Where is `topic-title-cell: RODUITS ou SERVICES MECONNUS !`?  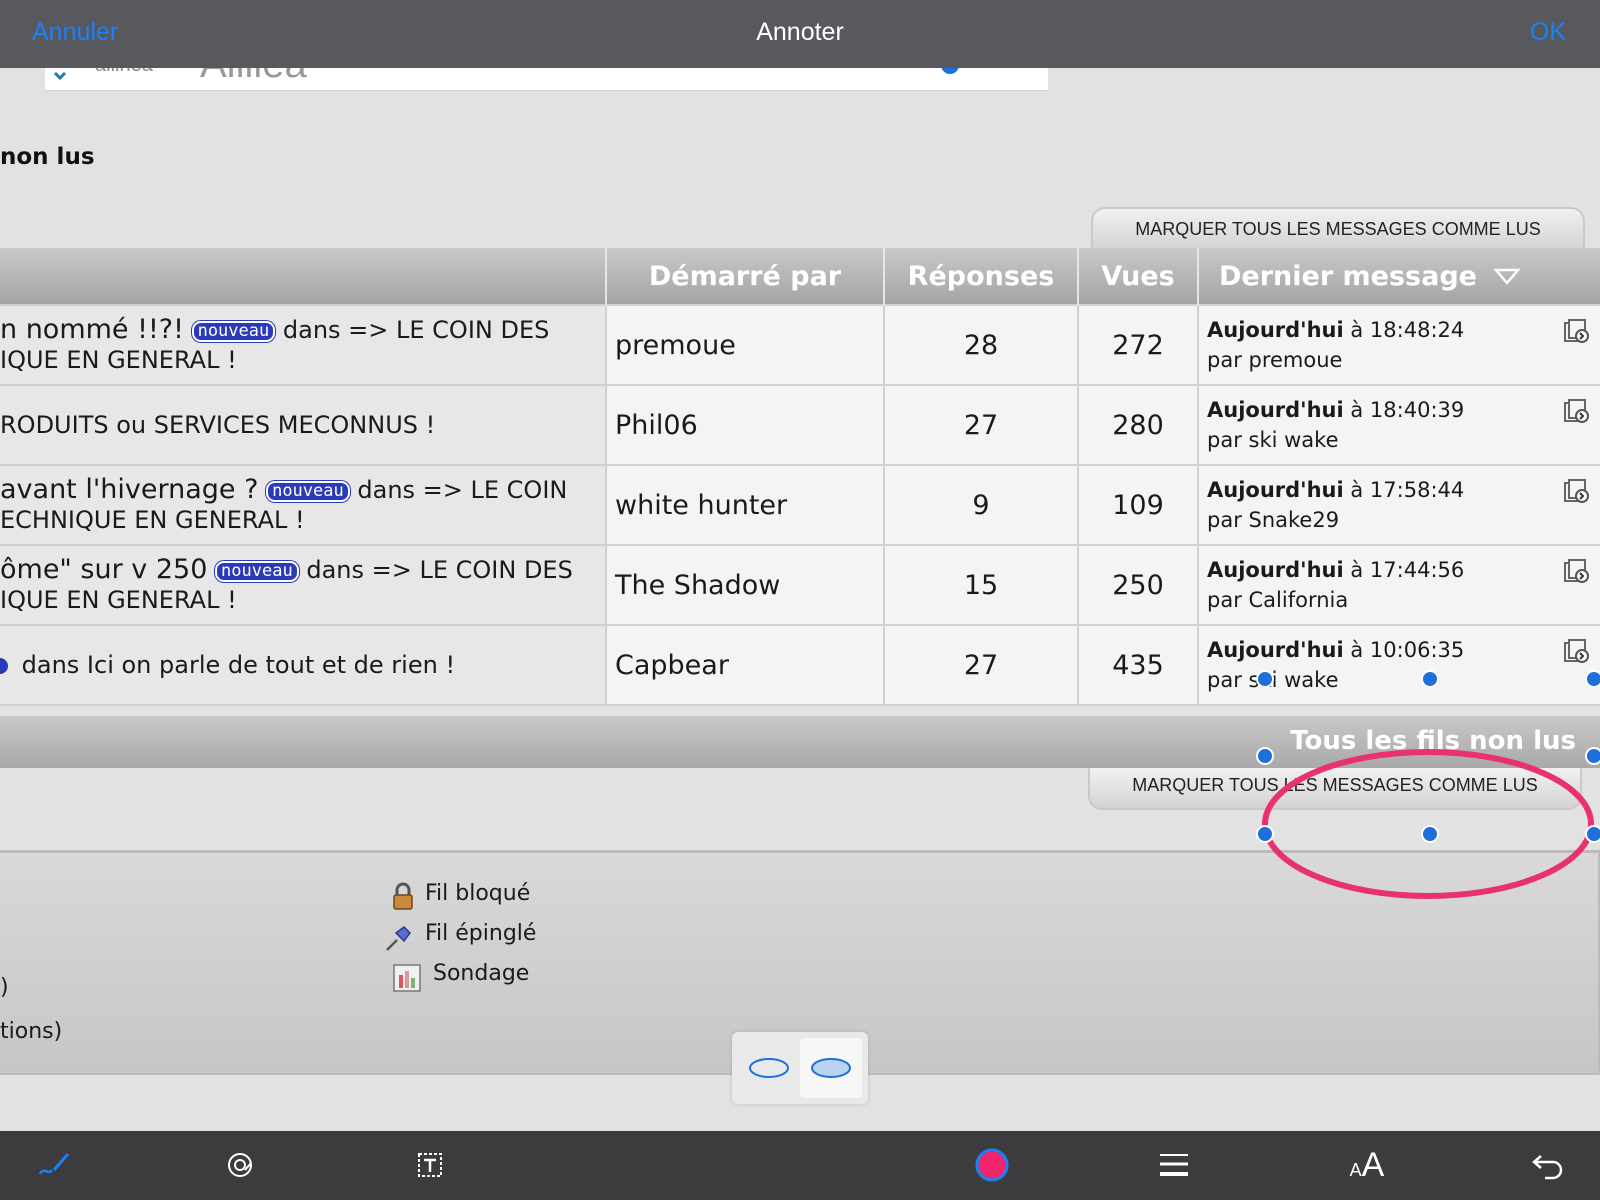 topic-title-cell: RODUITS ou SERVICES MECONNUS ! is located at coordinates (303, 425).